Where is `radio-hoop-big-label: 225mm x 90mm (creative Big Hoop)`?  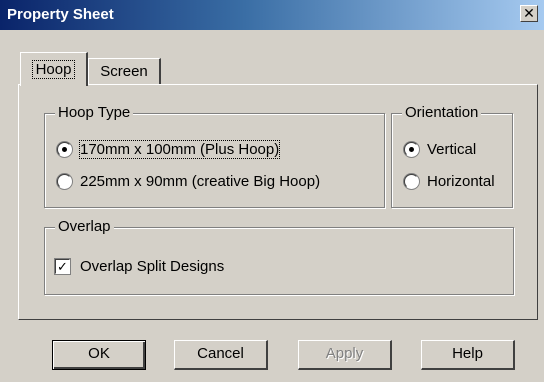
radio-hoop-big-label: 225mm x 90mm (creative Big Hoop) is located at coordinates (200, 181).